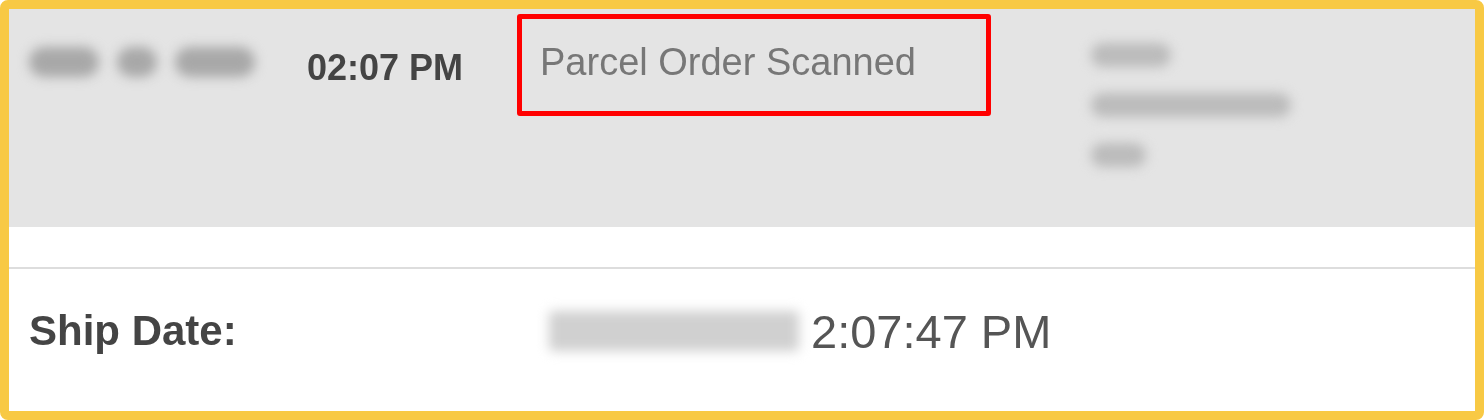  What do you see at coordinates (931, 331) in the screenshot?
I see `ship-time: 2:07:47 PM` at bounding box center [931, 331].